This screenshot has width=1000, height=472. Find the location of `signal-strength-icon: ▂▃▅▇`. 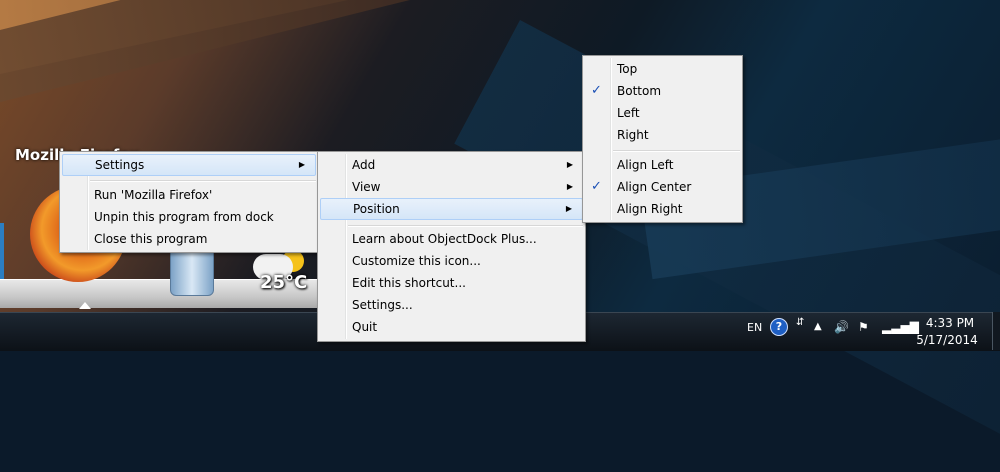

signal-strength-icon: ▂▃▅▇ is located at coordinates (900, 327).